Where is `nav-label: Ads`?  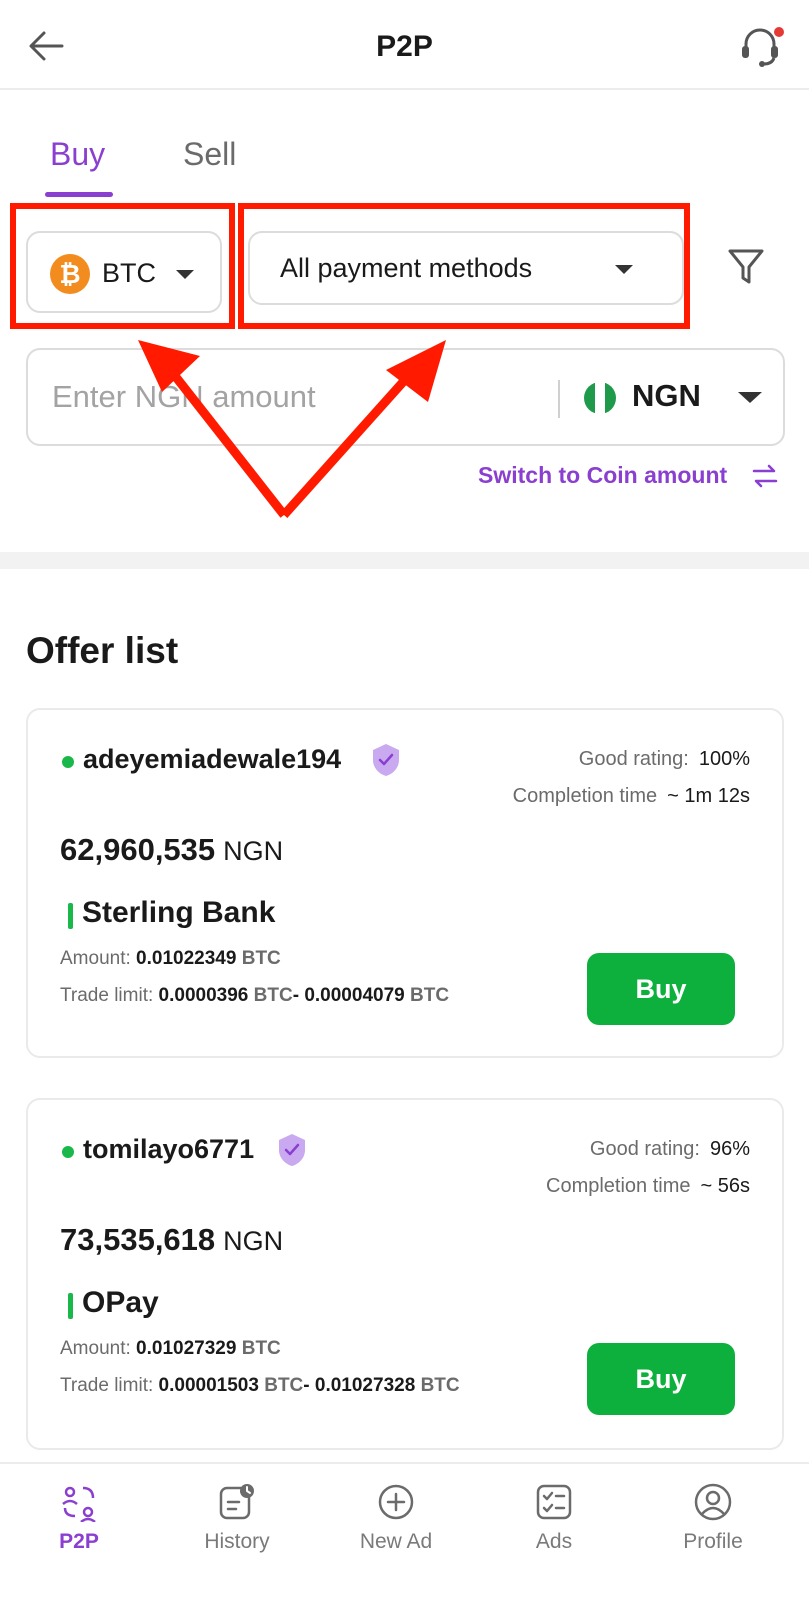
nav-label: Ads is located at coordinates (554, 1541).